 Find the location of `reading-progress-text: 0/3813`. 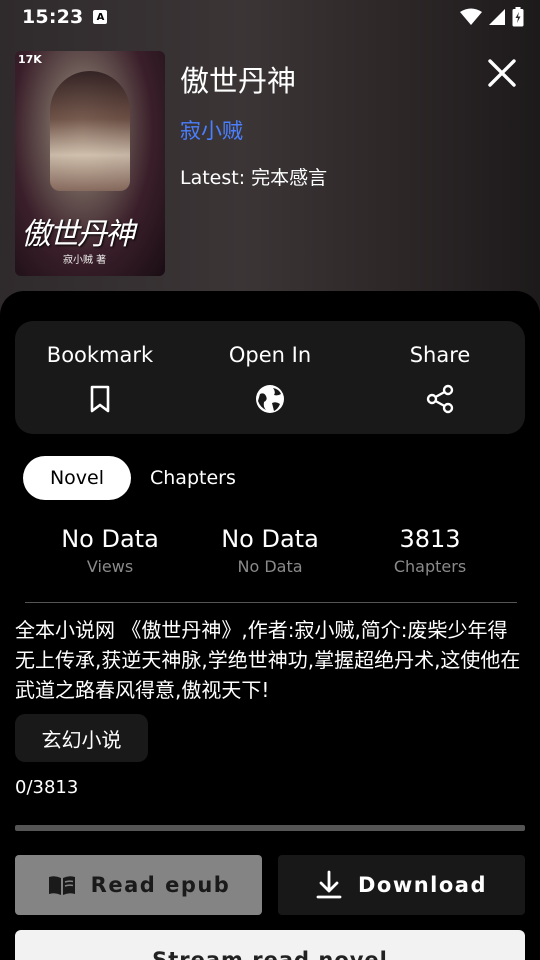

reading-progress-text: 0/3813 is located at coordinates (47, 787).